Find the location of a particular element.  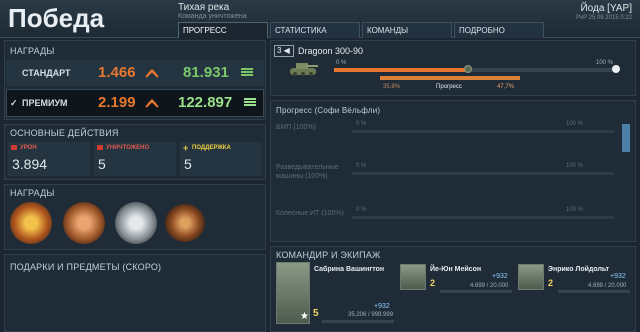

vehicle-name: Dragoon 300-90 is located at coordinates (331, 51).